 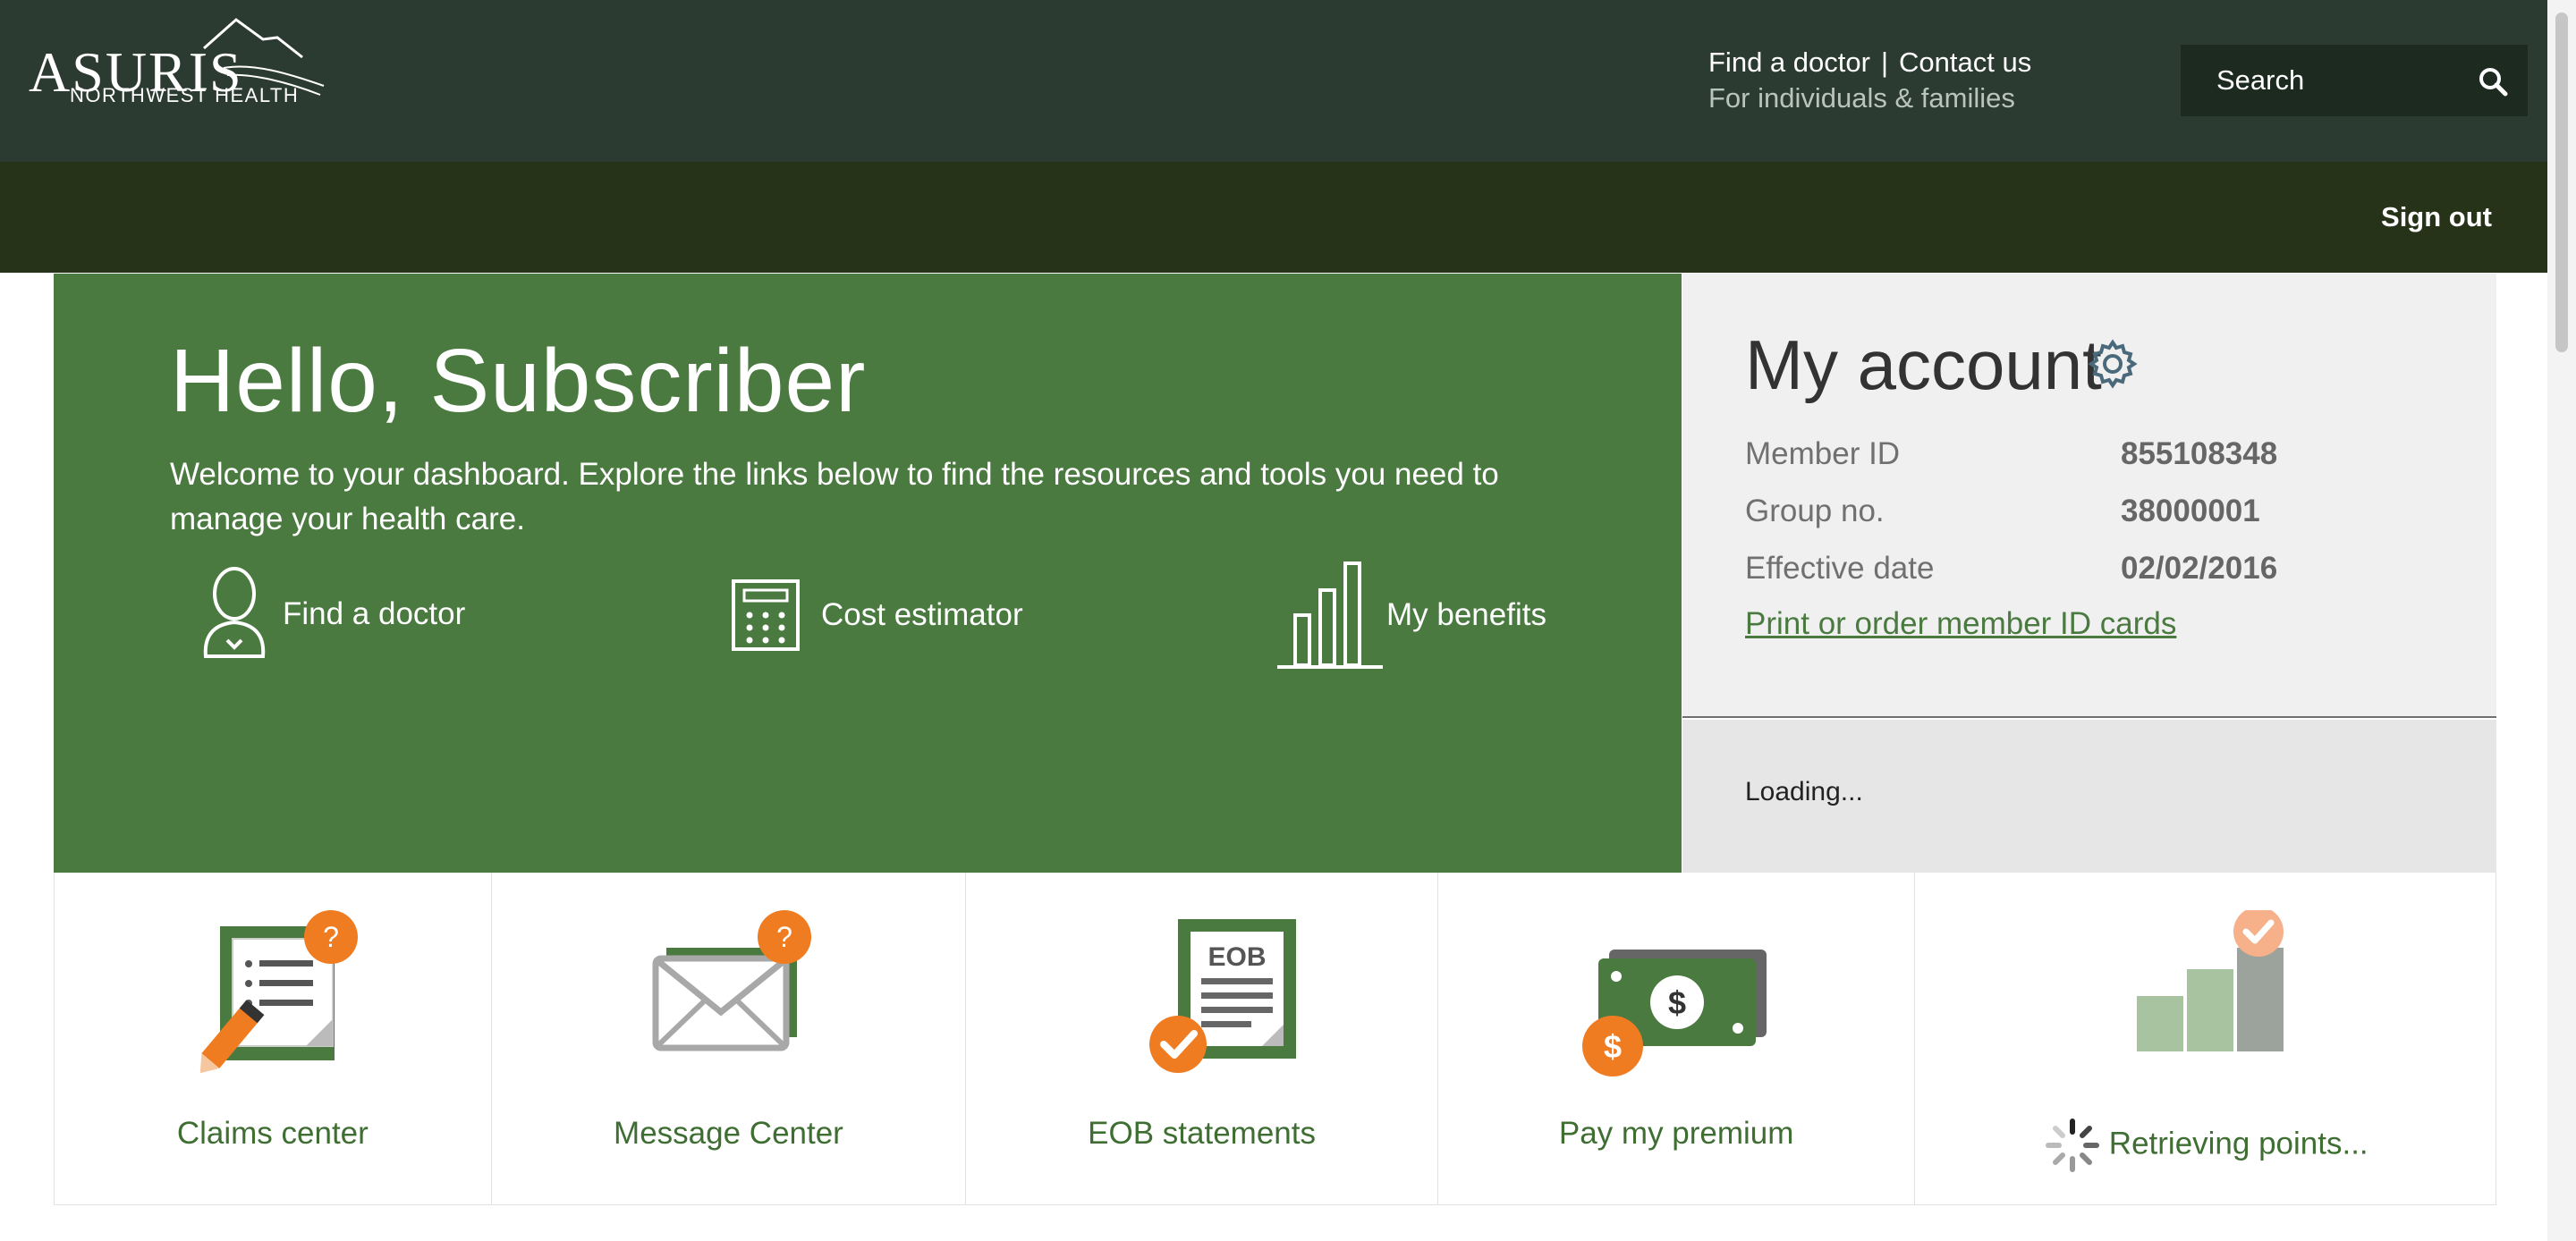 I want to click on message-center-tile: ? Message Center, so click(x=729, y=1038).